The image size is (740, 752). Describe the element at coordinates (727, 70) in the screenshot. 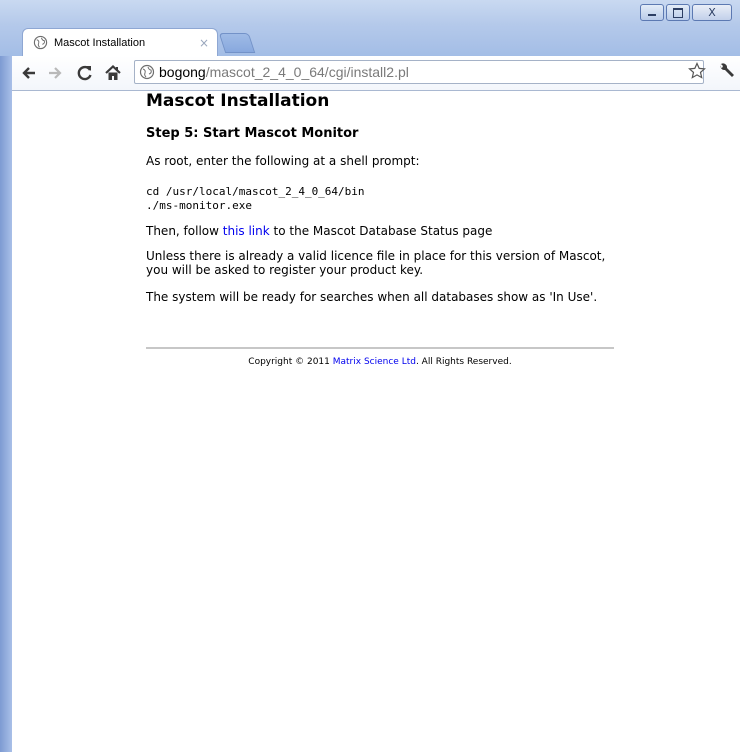

I see `wrench-icon` at that location.